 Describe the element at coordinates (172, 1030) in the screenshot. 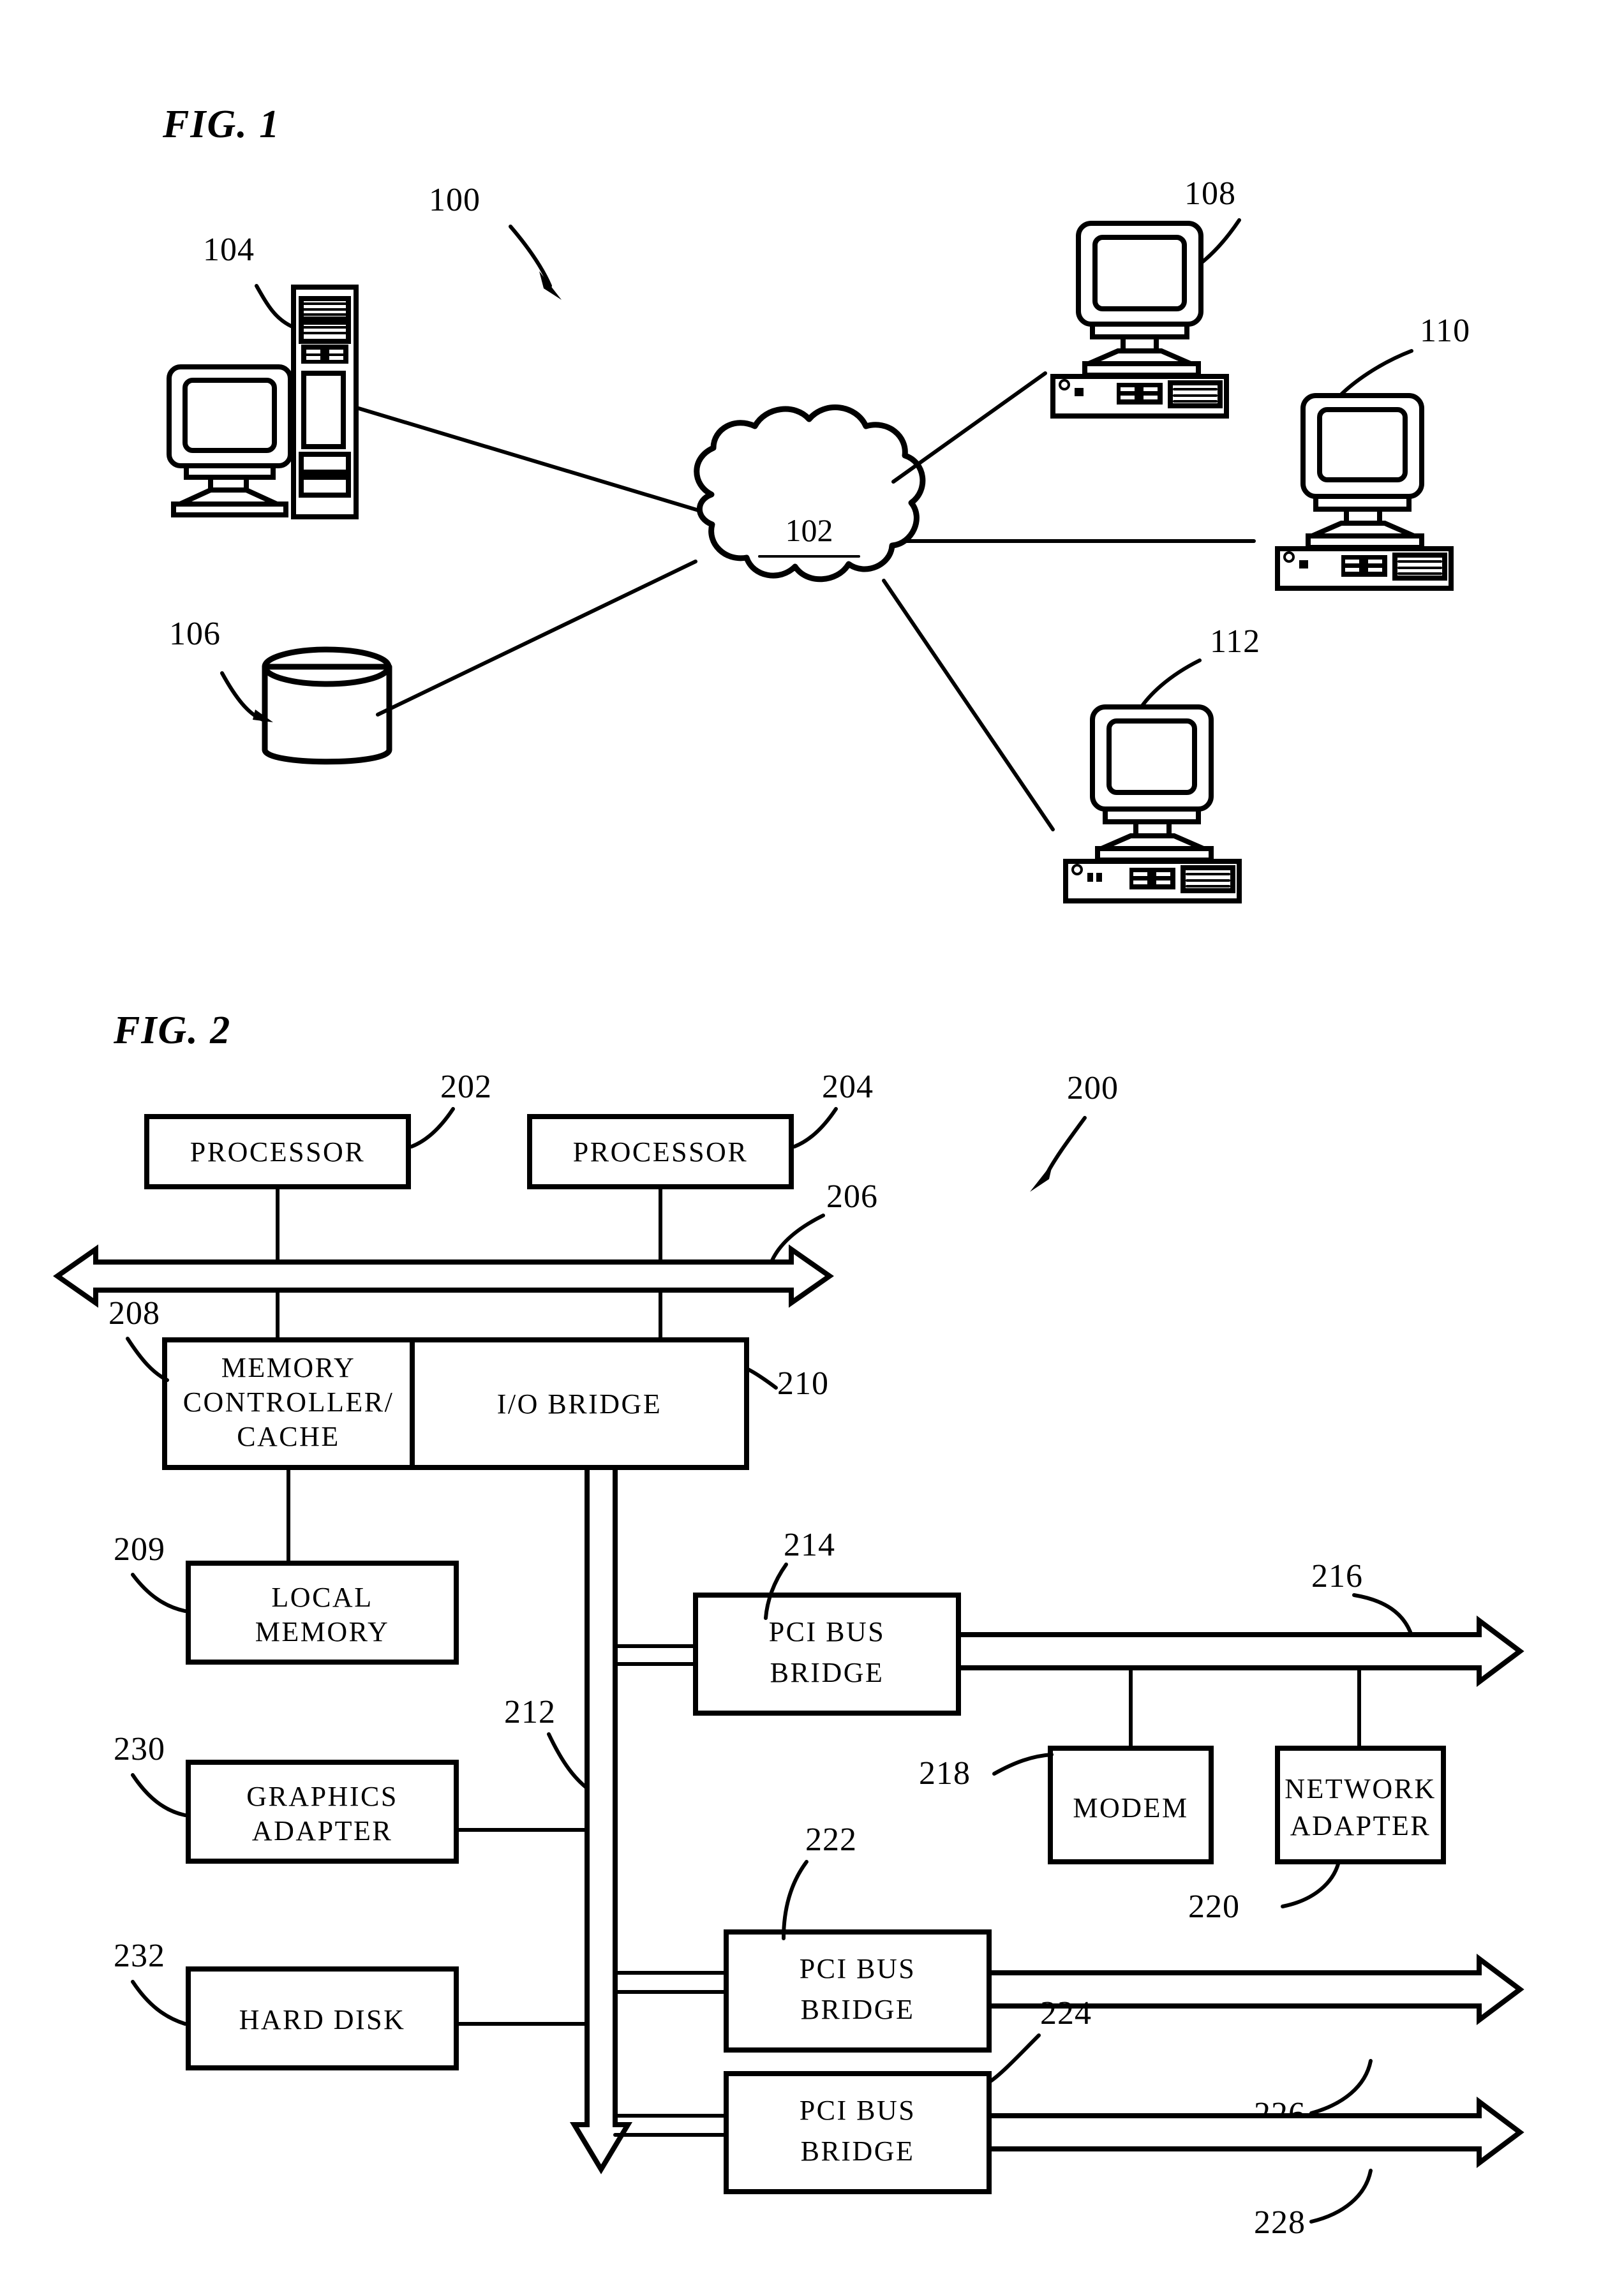

I see `figure-2-title: FIG. 2` at that location.